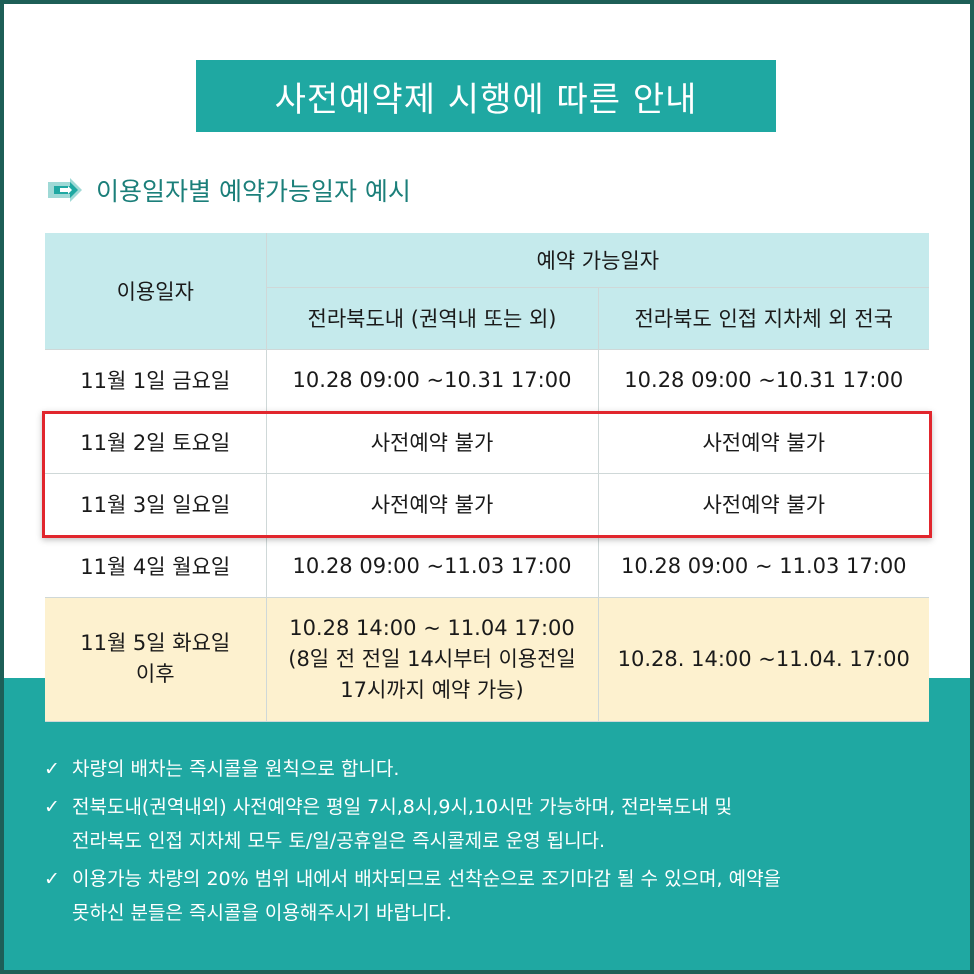 The image size is (974, 974). I want to click on cell-date: 11월 5일 화요일 이후, so click(156, 659).